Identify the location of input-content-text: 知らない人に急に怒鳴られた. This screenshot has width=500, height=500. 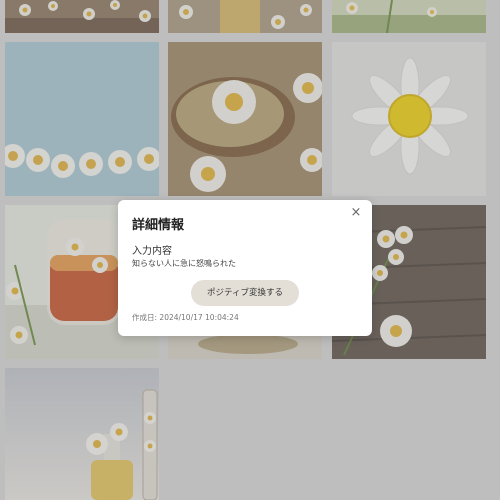
(184, 263).